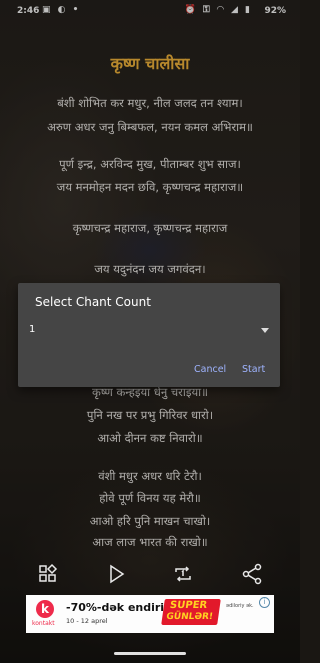 The image size is (320, 663). I want to click on bottom-toolbar, so click(150, 575).